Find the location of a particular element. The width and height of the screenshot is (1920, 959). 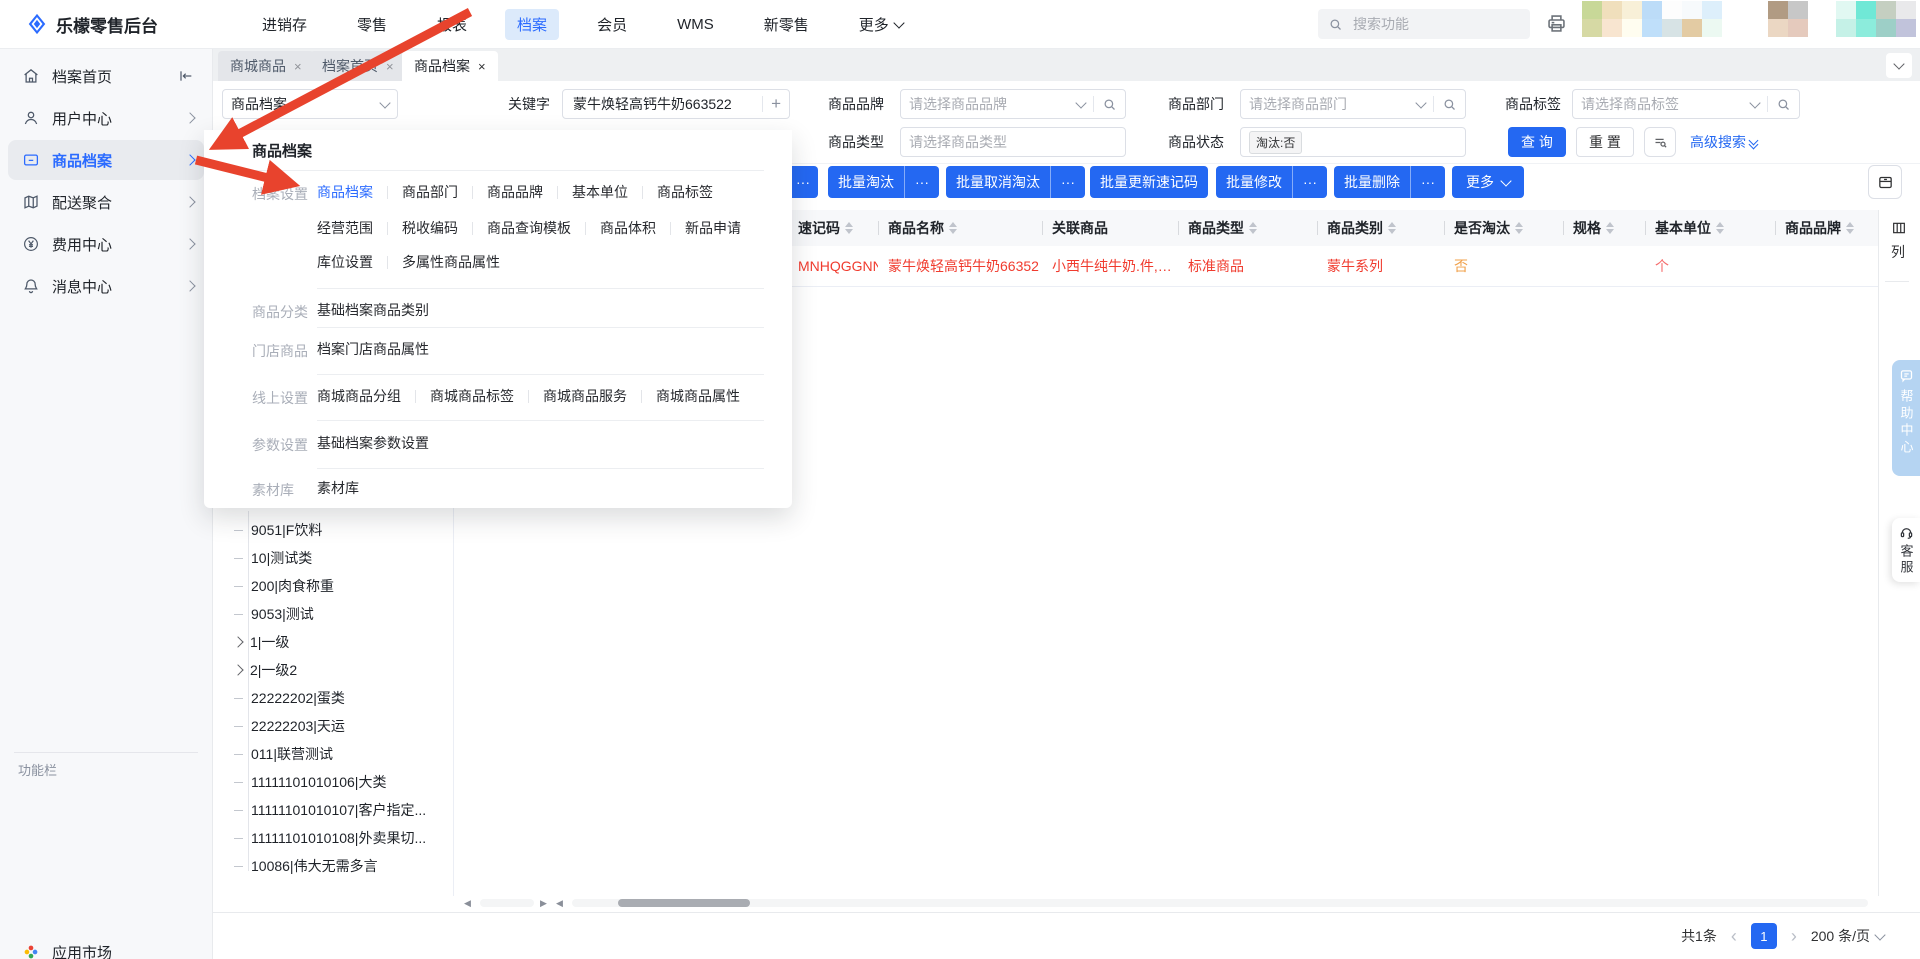

sidebar-item-product-archive: 商品档案 is located at coordinates (106, 160).